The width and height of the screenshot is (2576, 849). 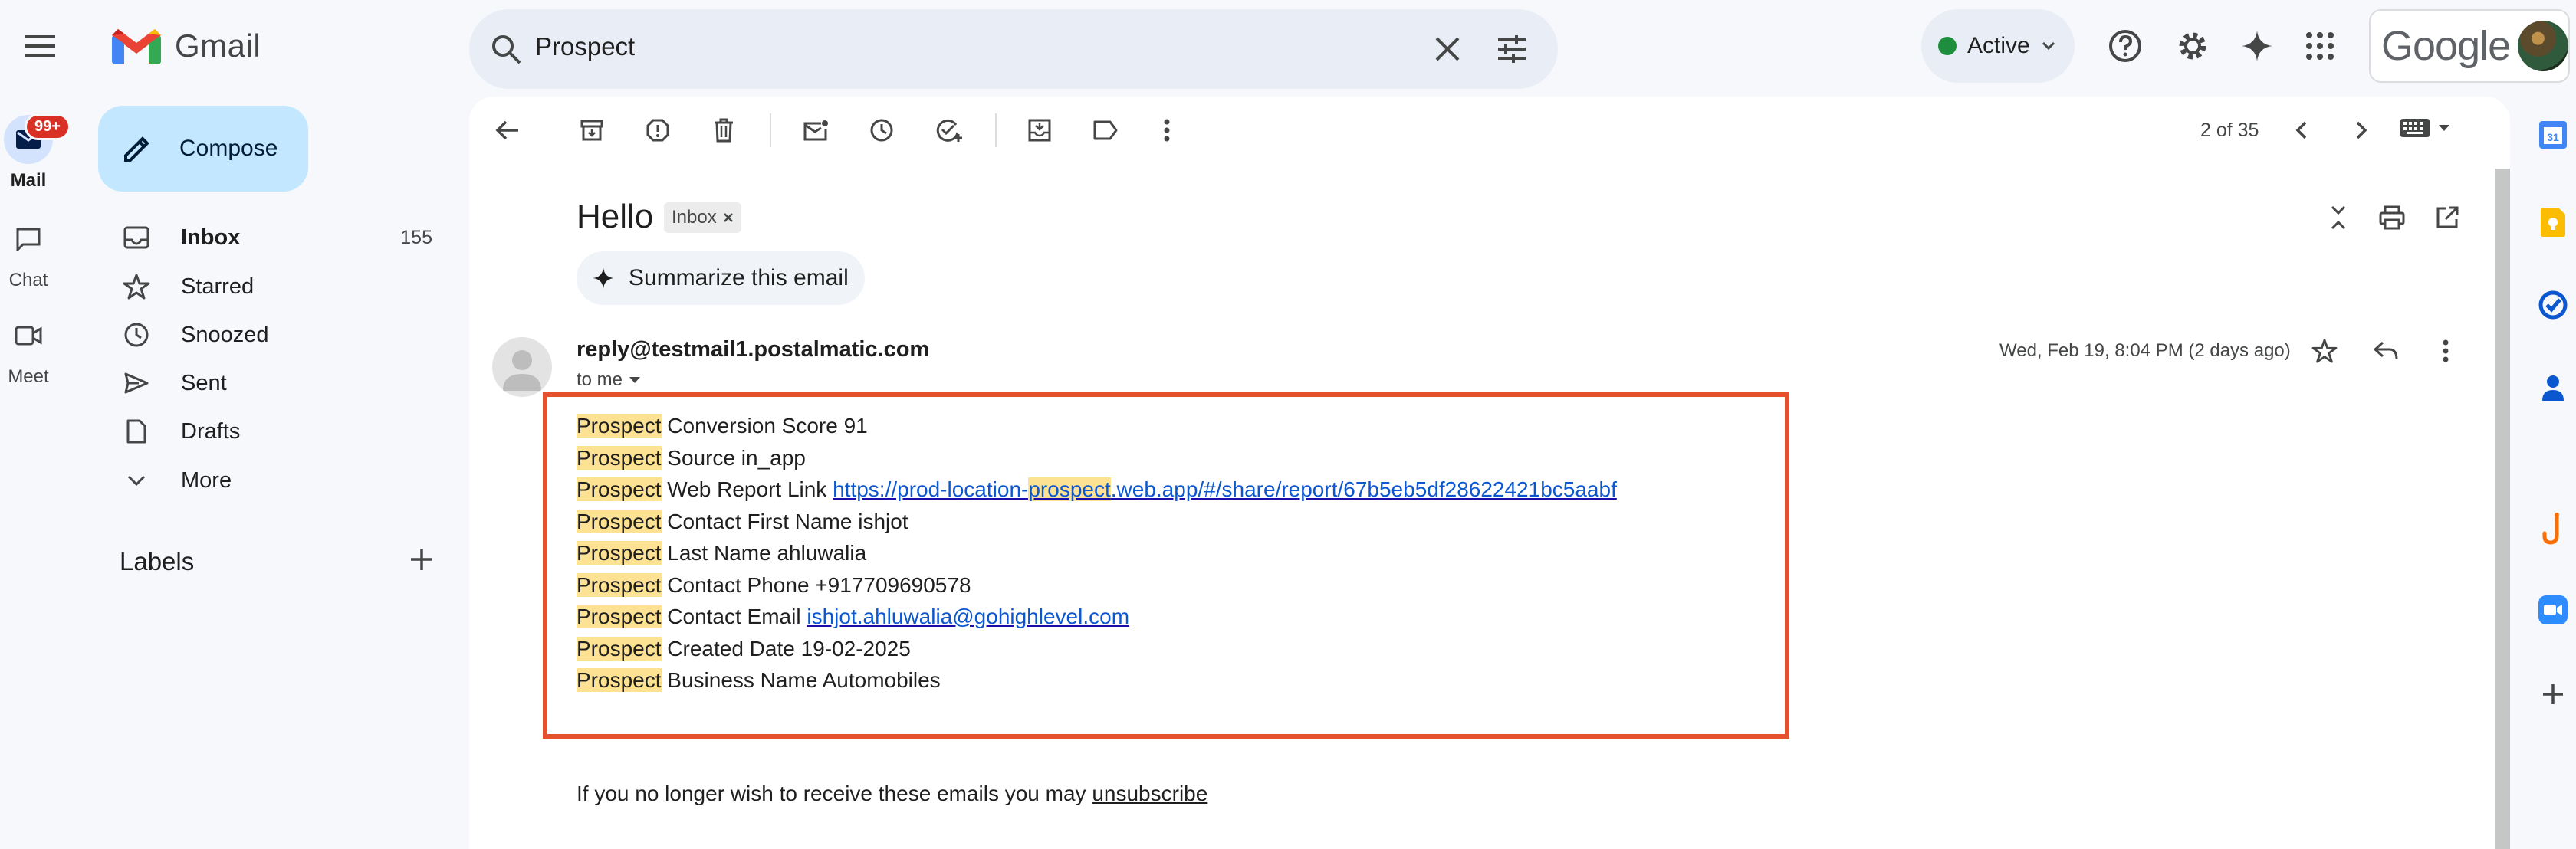 I want to click on apps-grid-icon, so click(x=2320, y=46).